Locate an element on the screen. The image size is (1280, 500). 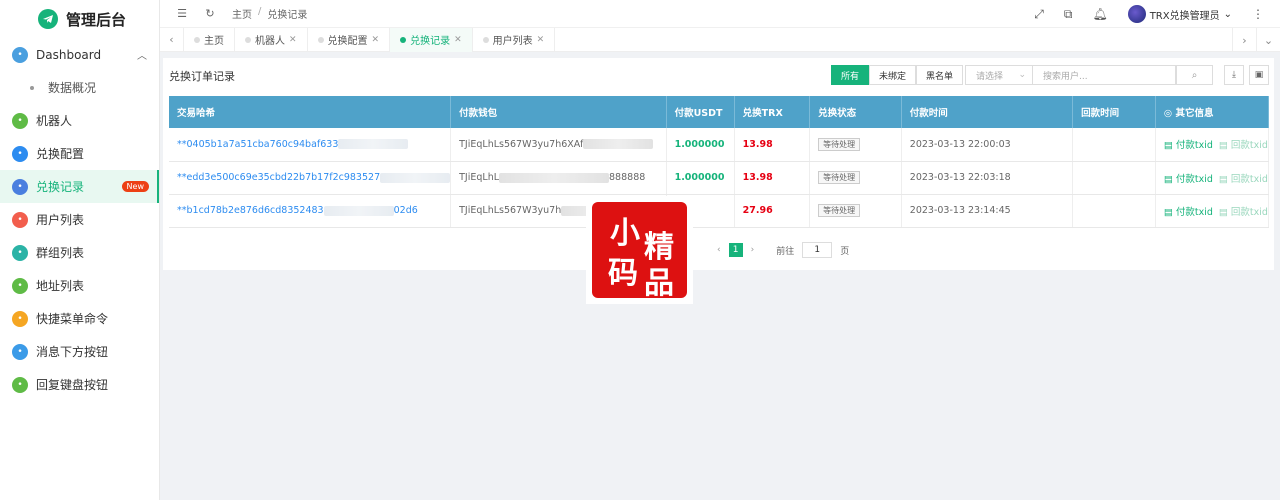
sidebar-item-label: 回复键盘按钮 is located at coordinates (72, 385).